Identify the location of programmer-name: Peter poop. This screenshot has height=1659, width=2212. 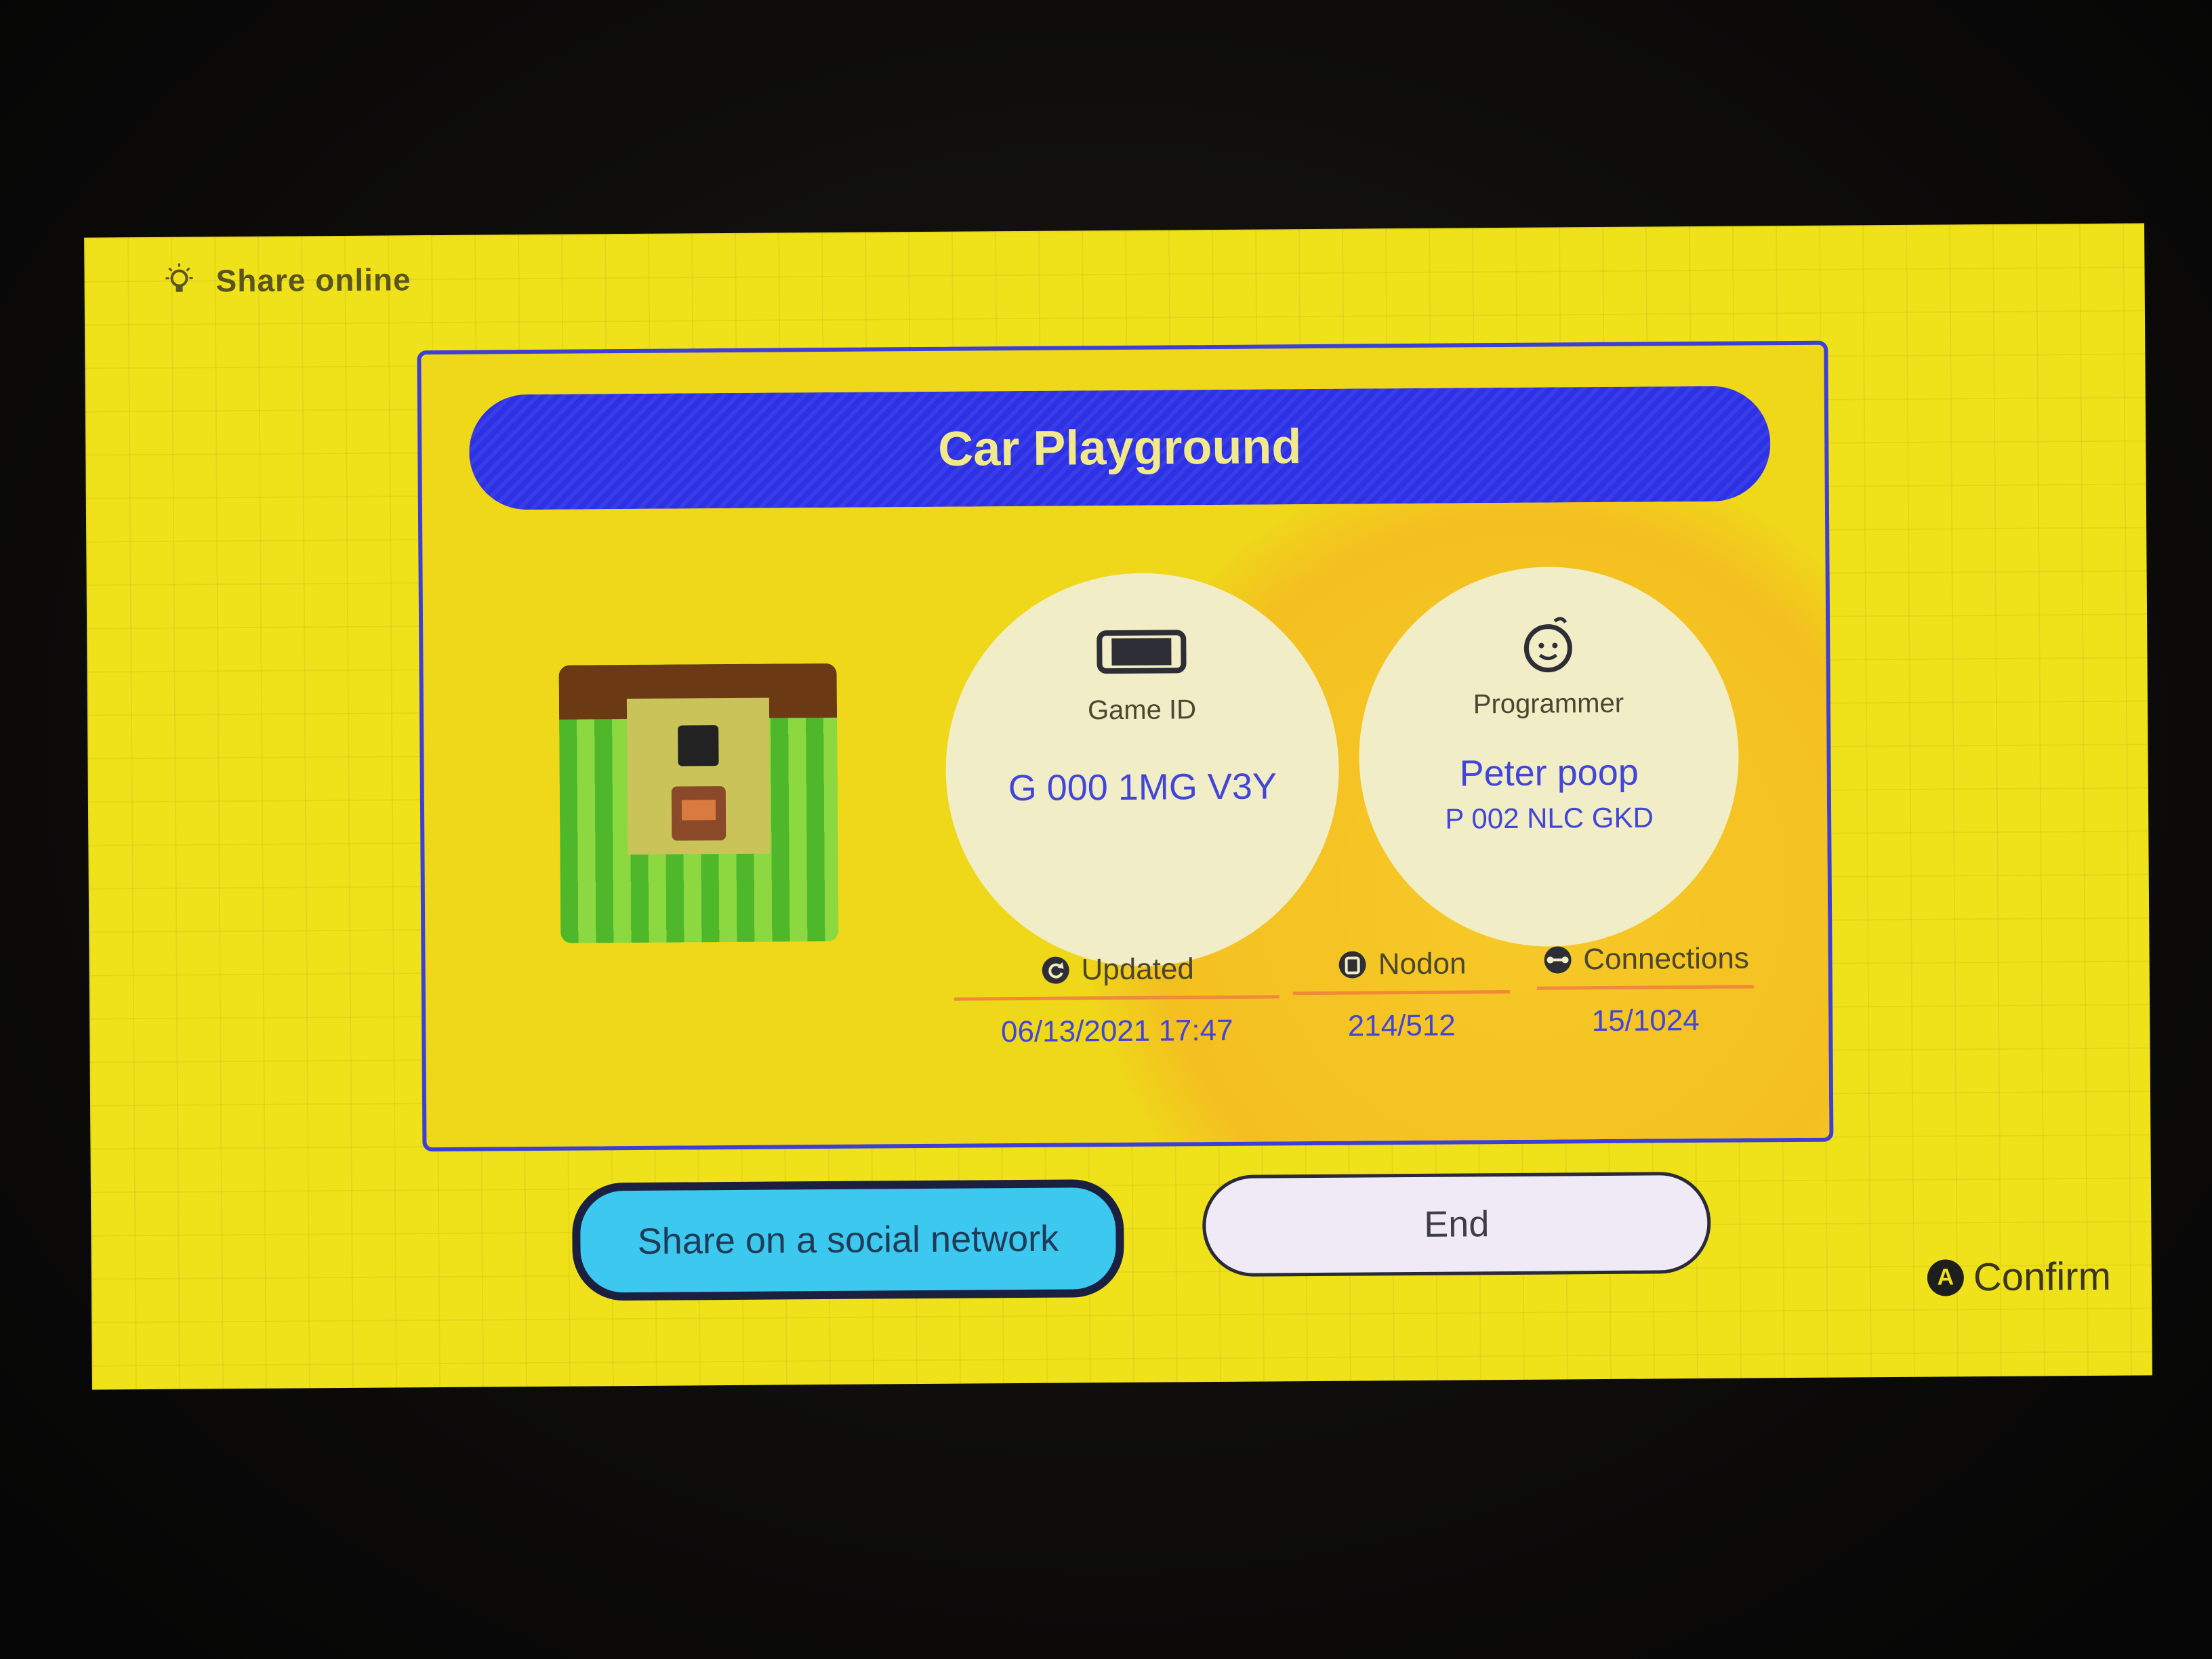
(1549, 773).